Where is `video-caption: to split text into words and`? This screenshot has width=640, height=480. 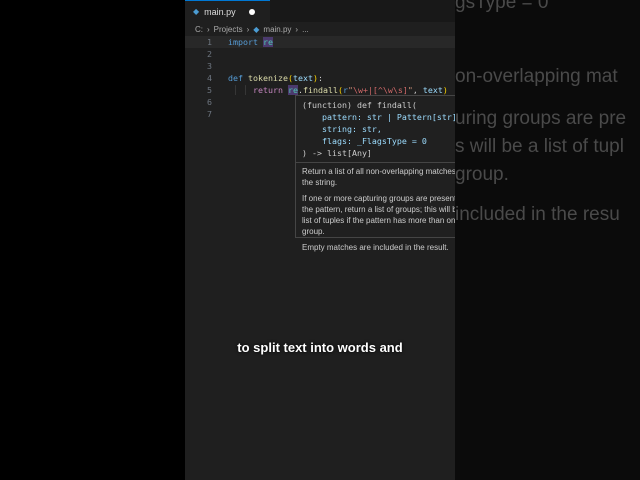
video-caption: to split text into words and is located at coordinates (320, 347).